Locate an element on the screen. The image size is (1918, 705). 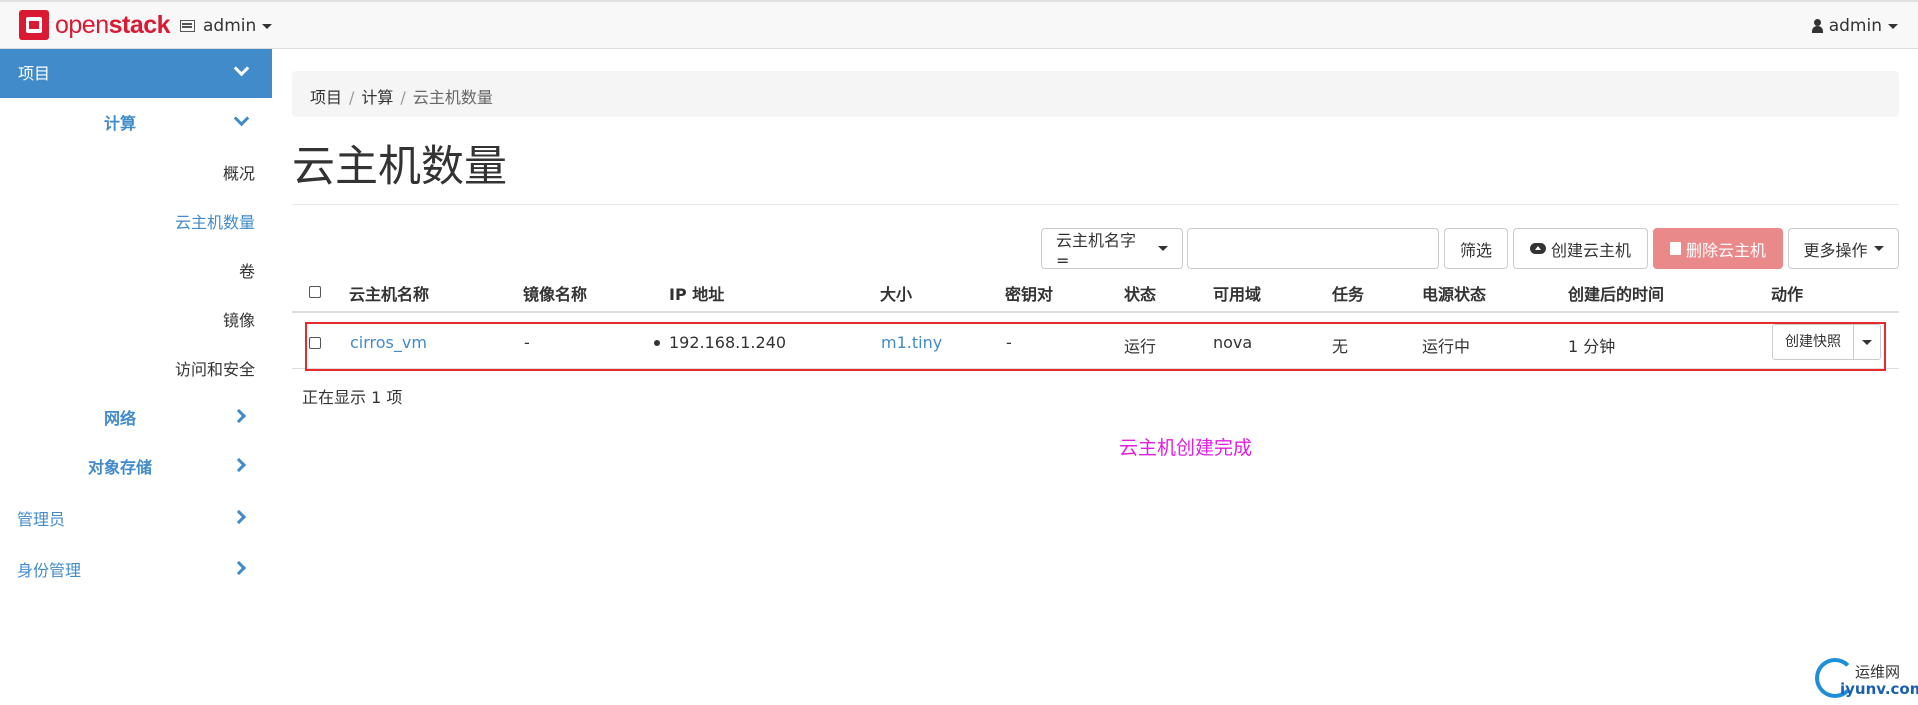
watermark: 运维网 iyunv.com is located at coordinates (1866, 679).